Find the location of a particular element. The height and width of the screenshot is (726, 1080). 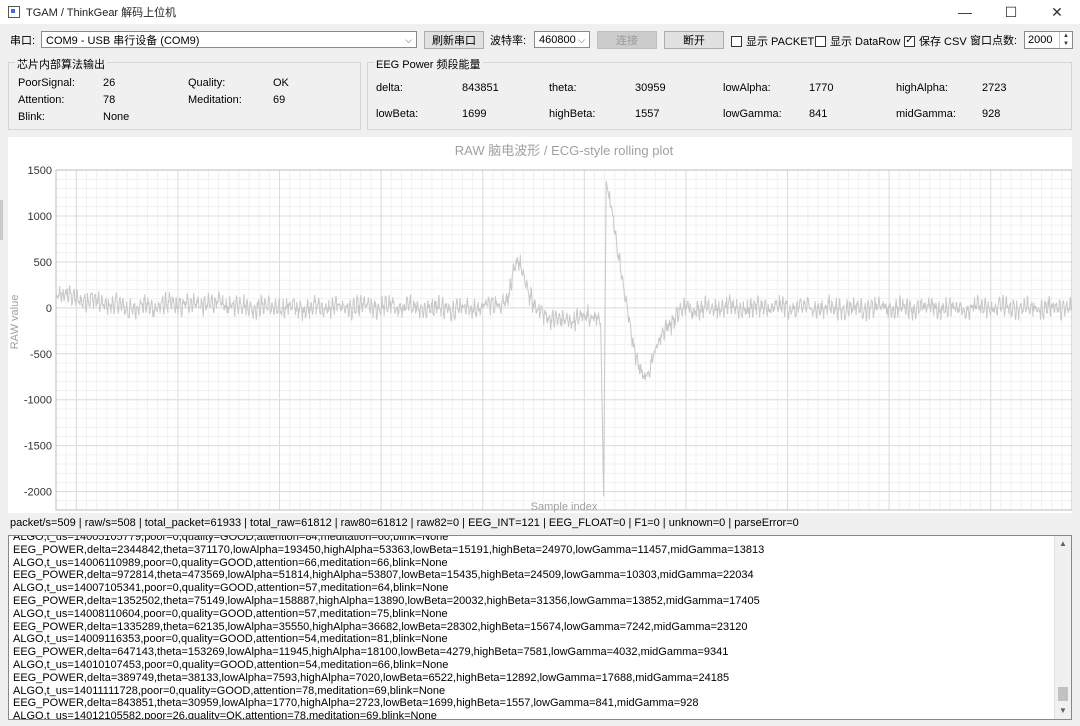

poor-signal-value: 26 is located at coordinates (109, 83).